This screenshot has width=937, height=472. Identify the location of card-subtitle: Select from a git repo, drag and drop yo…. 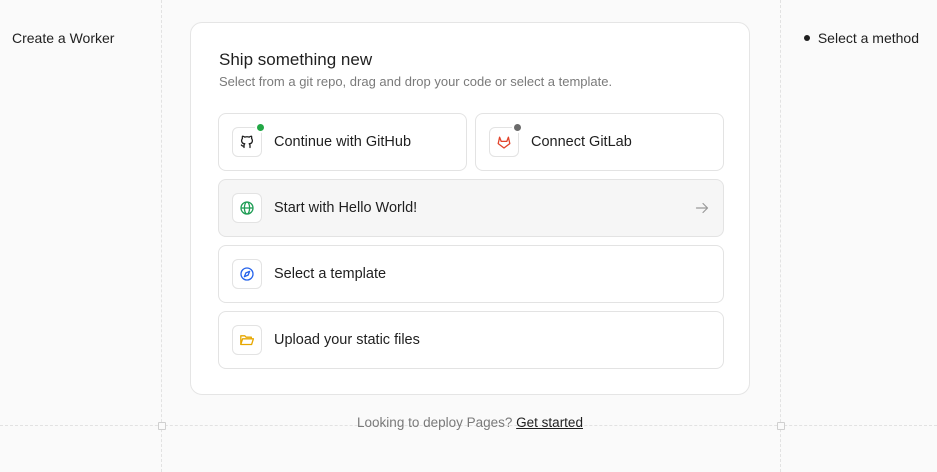
(416, 81).